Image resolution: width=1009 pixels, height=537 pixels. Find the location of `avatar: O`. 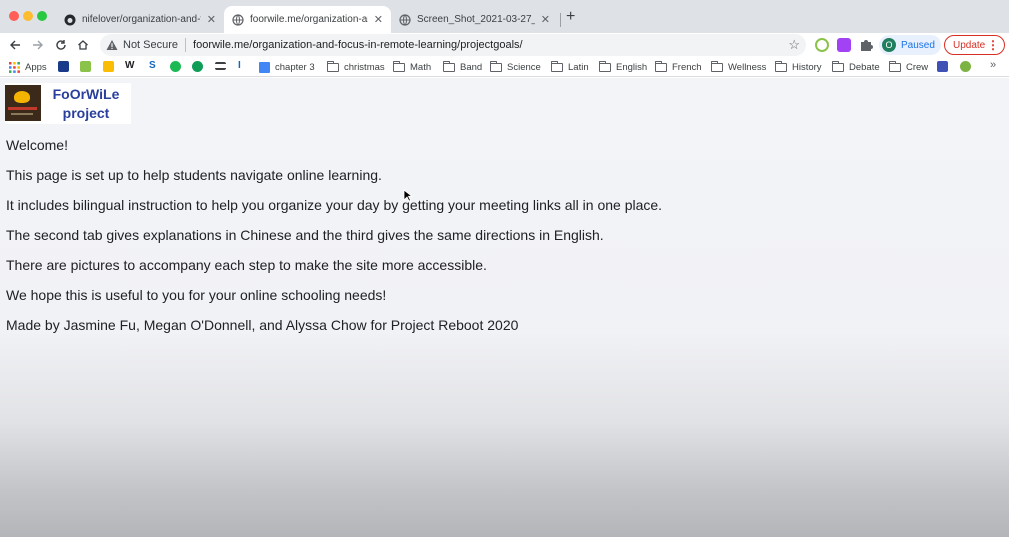

avatar: O is located at coordinates (889, 45).